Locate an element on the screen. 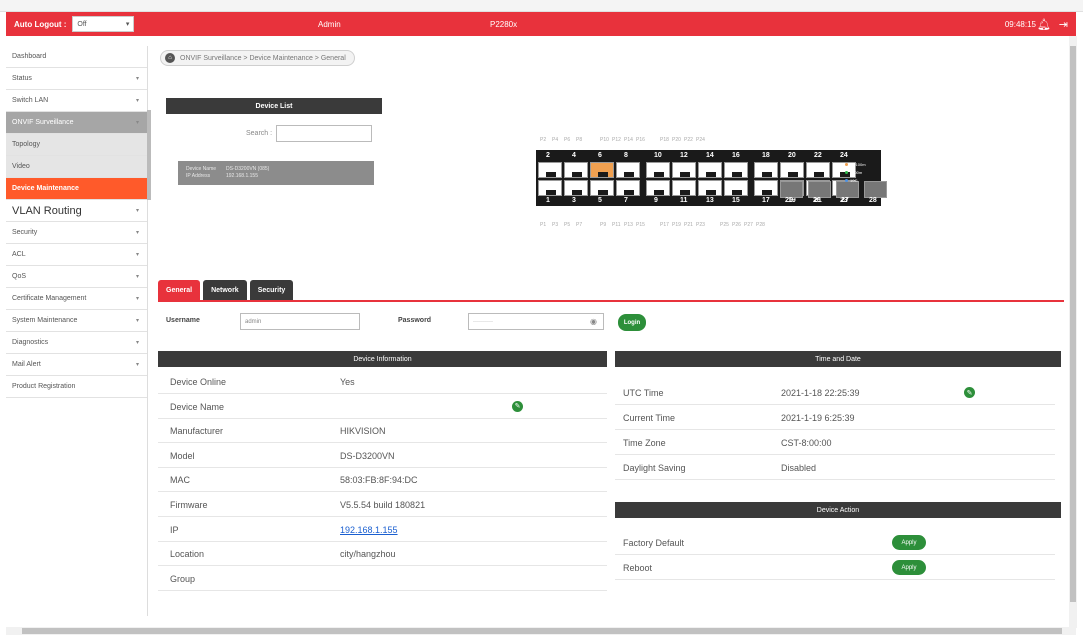  device-info-header: Device Information is located at coordinates (382, 359).